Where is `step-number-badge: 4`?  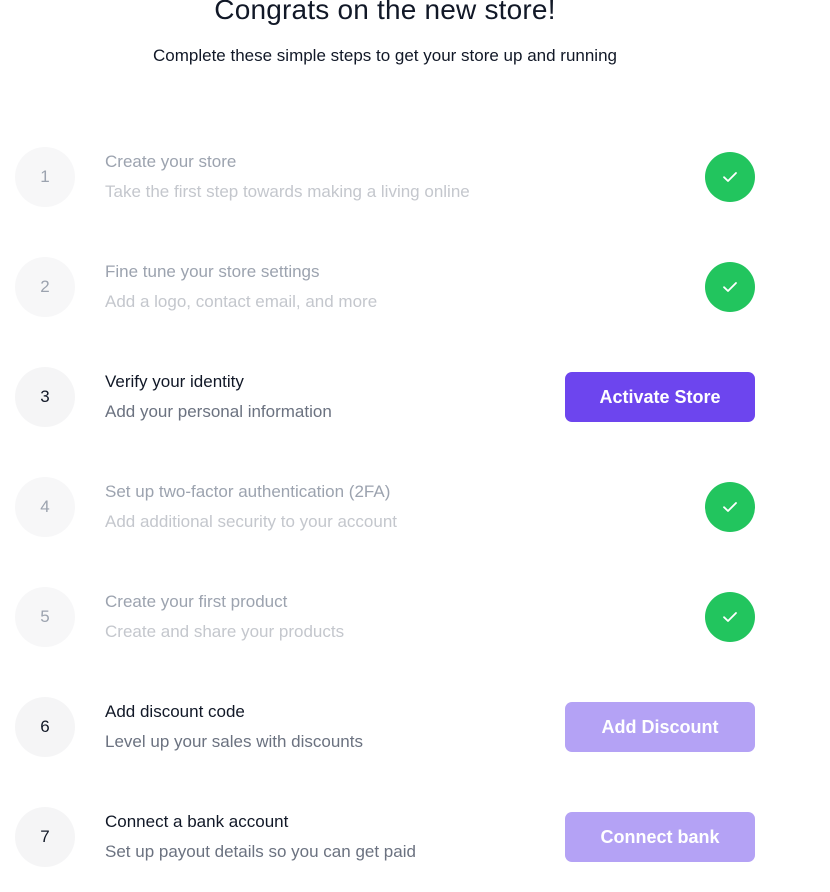 step-number-badge: 4 is located at coordinates (45, 507).